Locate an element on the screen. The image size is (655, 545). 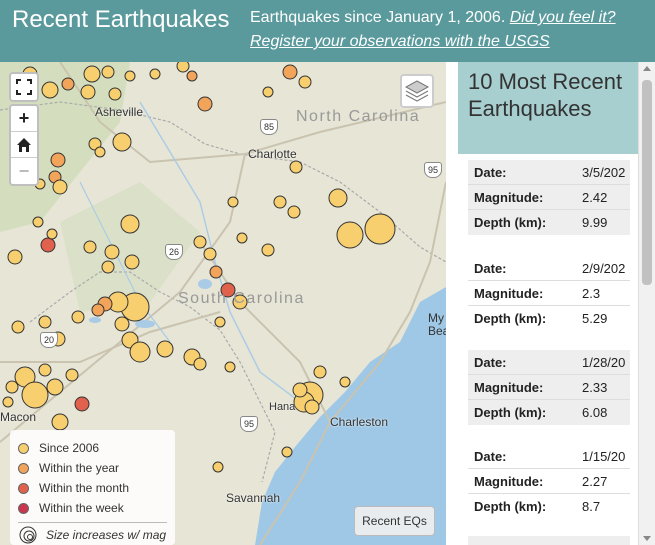
map-label-beach: Bea is located at coordinates (437, 331).